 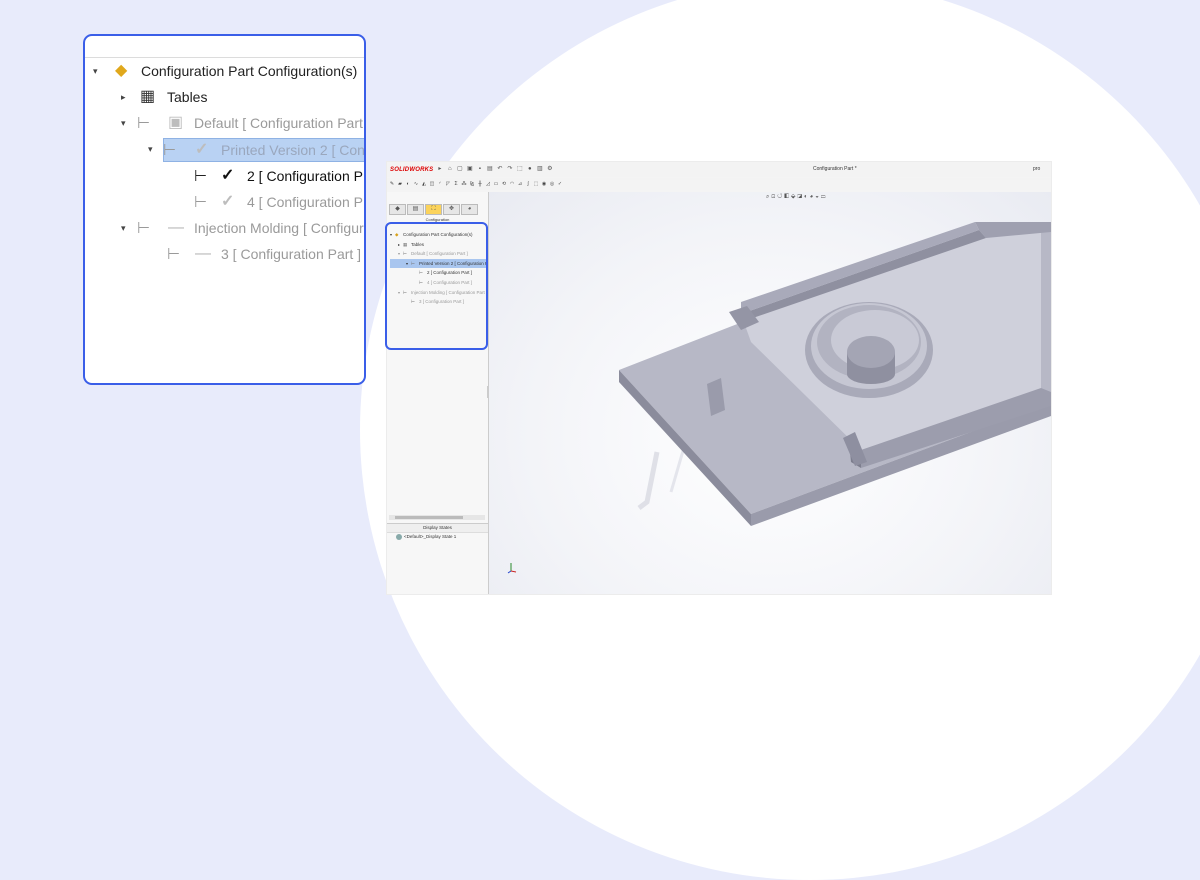 I want to click on feature-manager-tab-icon: ◆, so click(x=397, y=209).